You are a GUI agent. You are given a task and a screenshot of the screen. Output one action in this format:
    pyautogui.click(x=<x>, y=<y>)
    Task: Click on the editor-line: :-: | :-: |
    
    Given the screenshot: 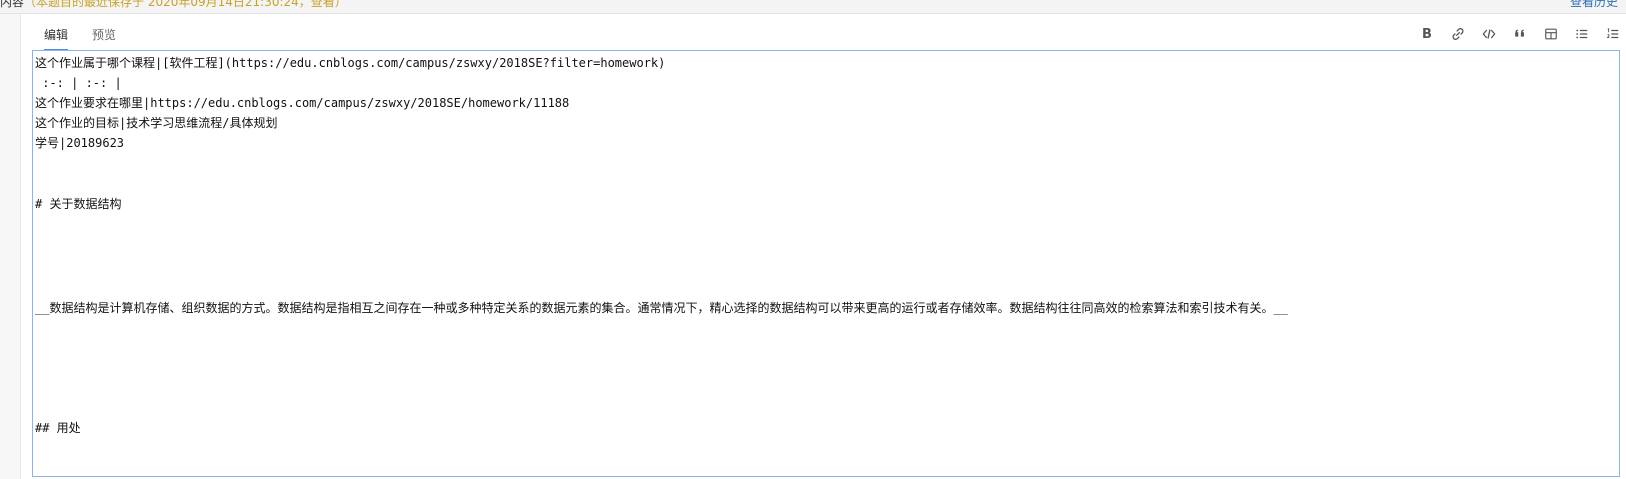 What is the action you would take?
    pyautogui.click(x=78, y=83)
    